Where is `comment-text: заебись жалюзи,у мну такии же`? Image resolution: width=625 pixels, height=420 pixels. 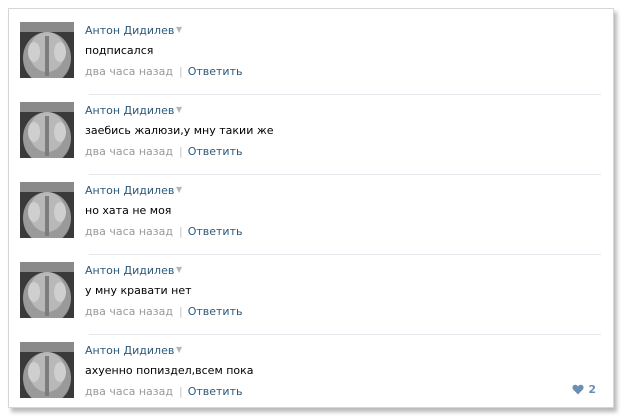 comment-text: заебись жалюзи,у мну такии же is located at coordinates (179, 130).